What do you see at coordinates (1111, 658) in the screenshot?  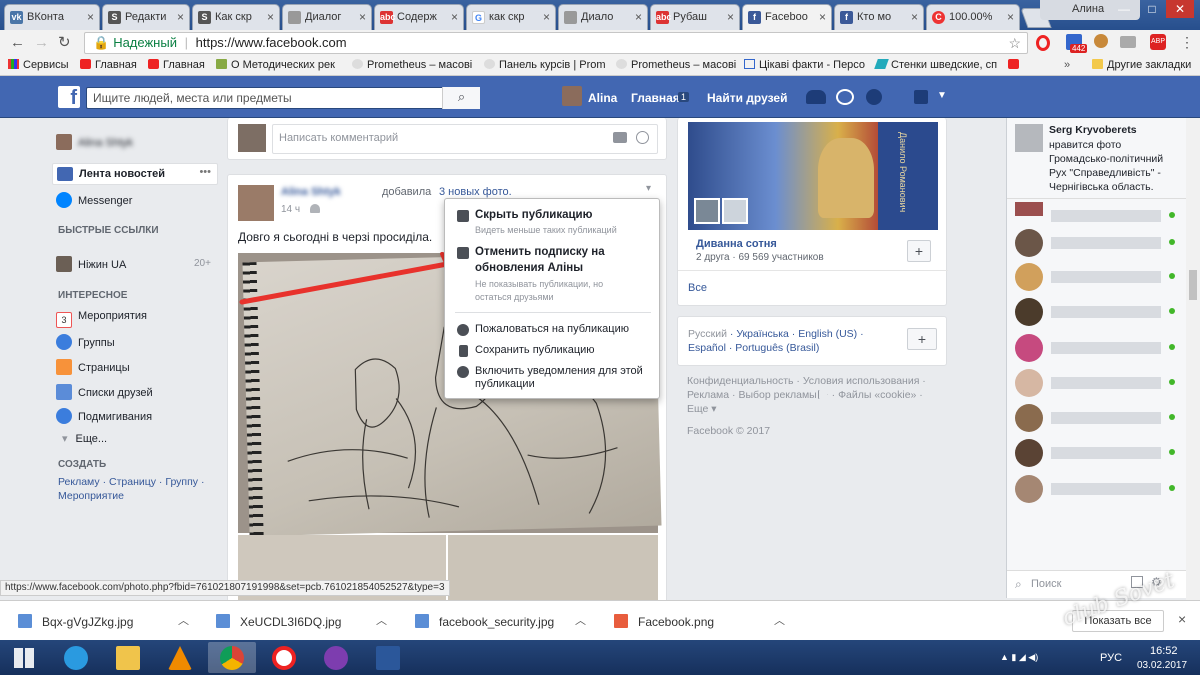 I see `input-language: РУС` at bounding box center [1111, 658].